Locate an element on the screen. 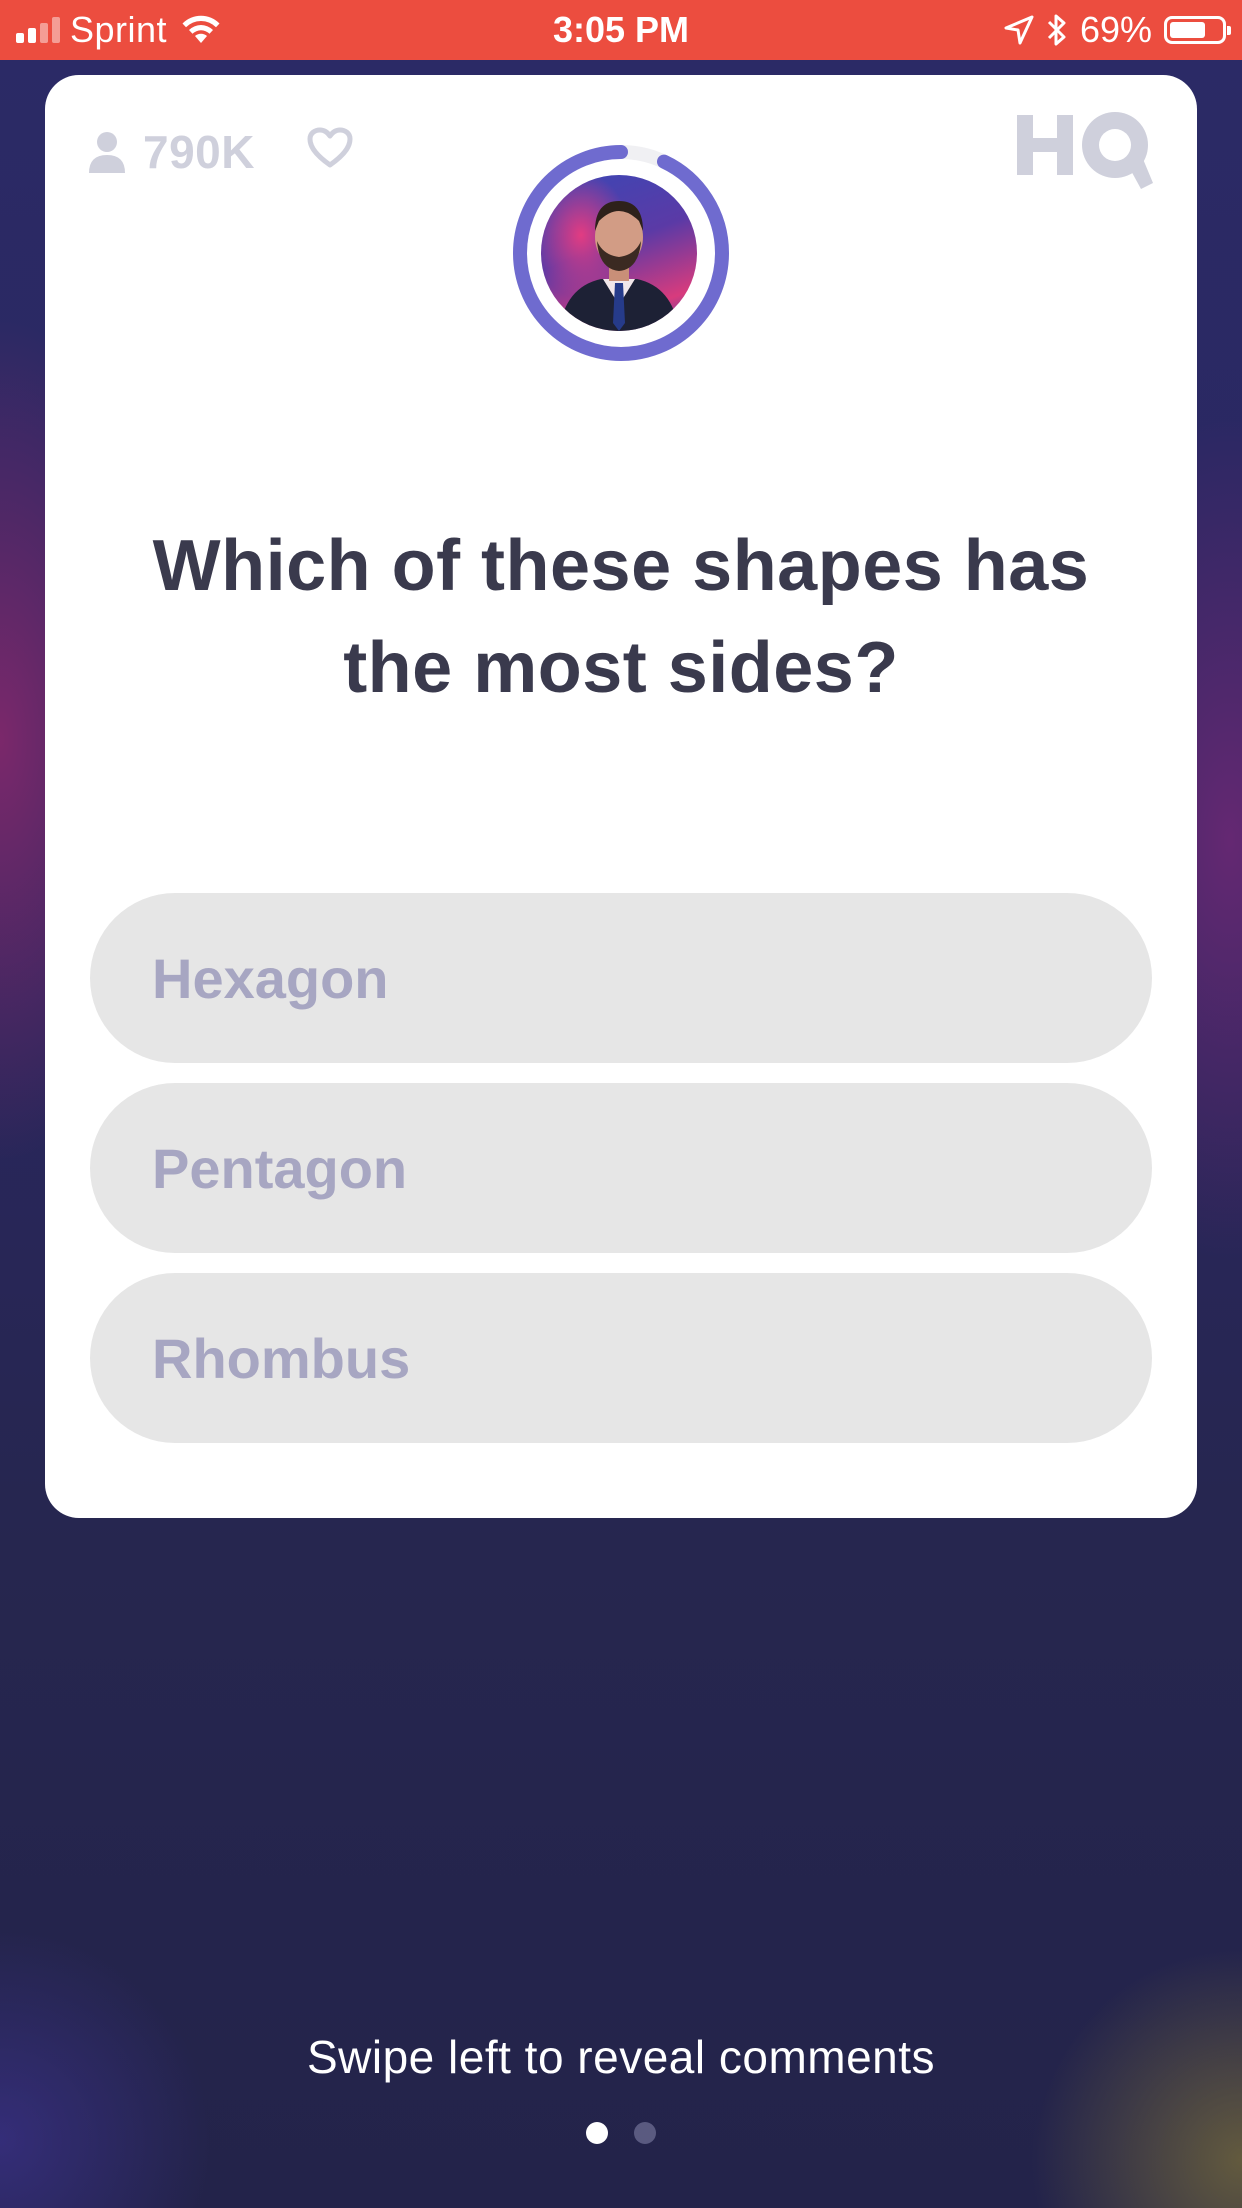 The height and width of the screenshot is (2208, 1242). status-bar-right: 69% is located at coordinates (1117, 30).